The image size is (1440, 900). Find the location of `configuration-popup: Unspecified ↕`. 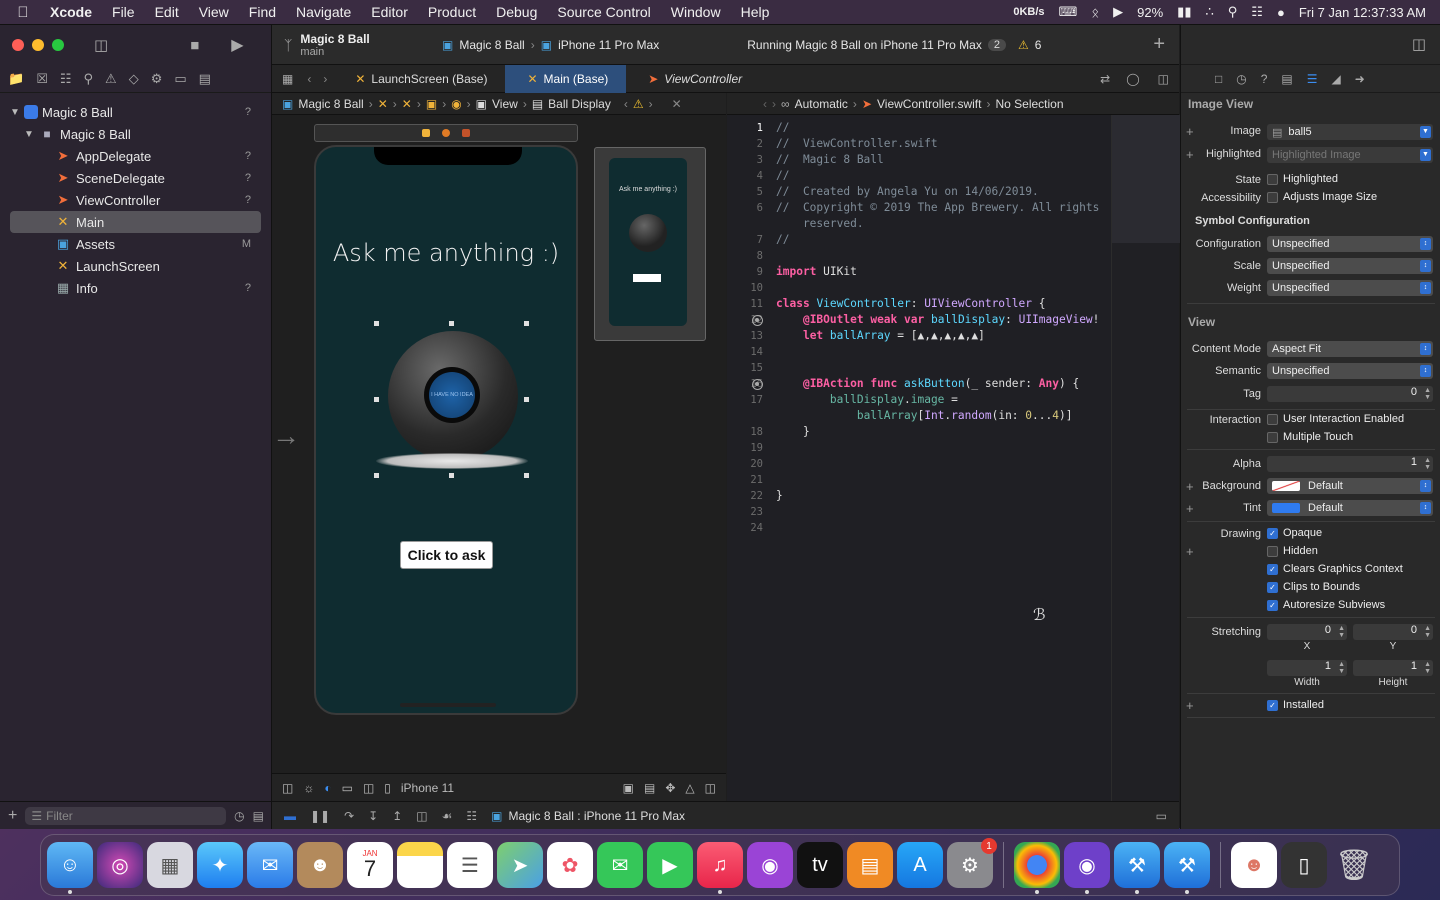

configuration-popup: Unspecified ↕ is located at coordinates (1350, 244).